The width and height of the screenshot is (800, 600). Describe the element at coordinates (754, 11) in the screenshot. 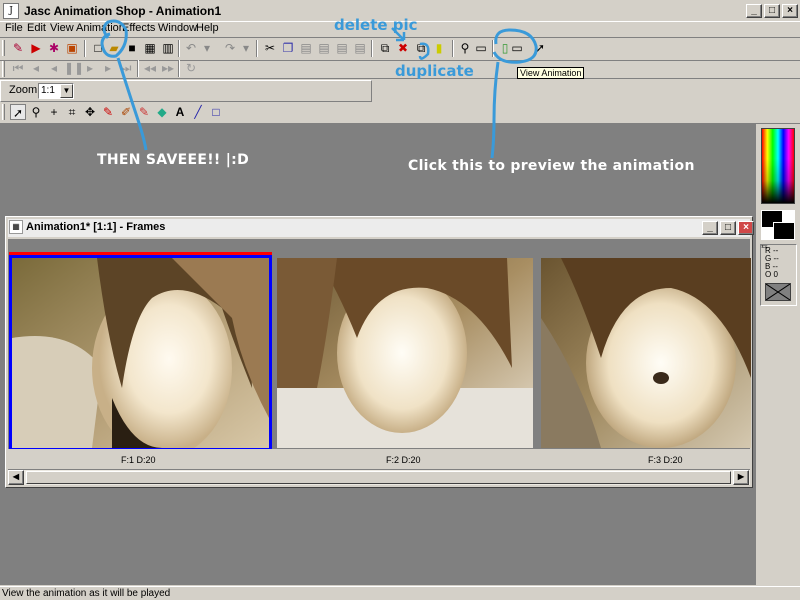

I see `minimize-button: _` at that location.